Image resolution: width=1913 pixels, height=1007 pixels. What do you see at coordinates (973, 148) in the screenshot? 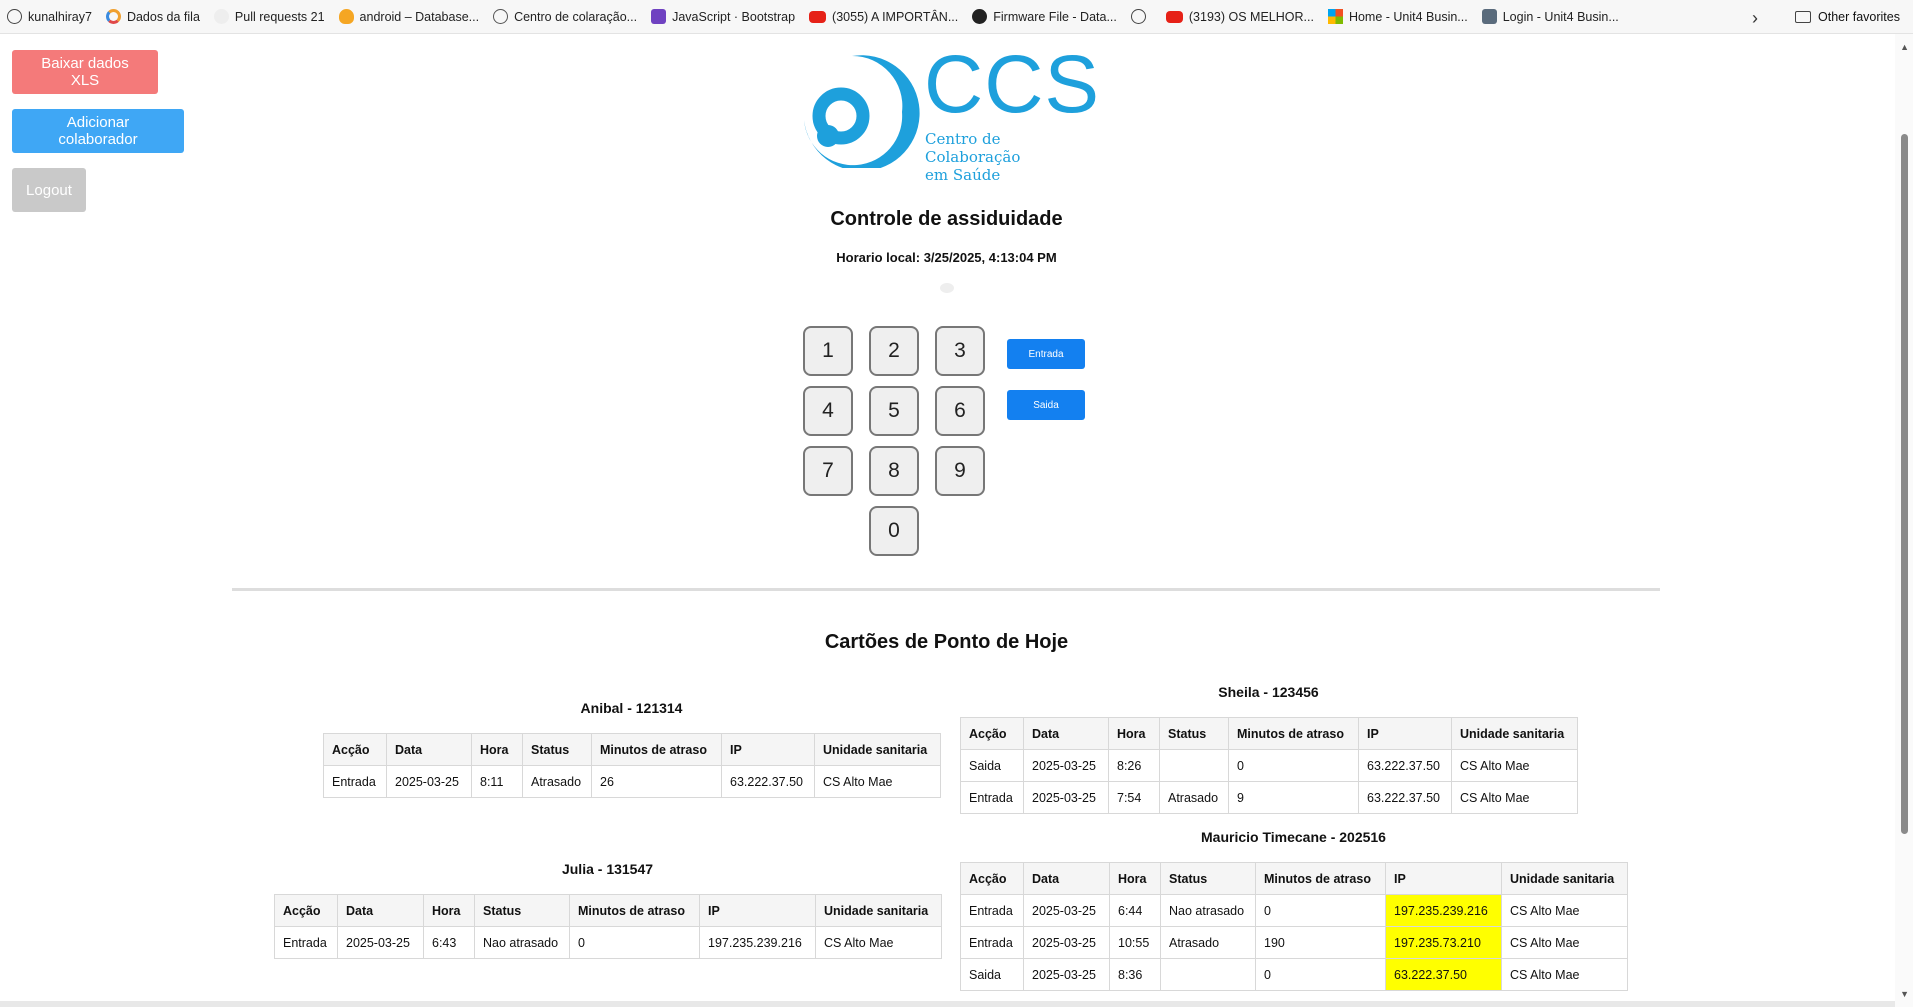
I see `logo-subtitle-line1: Centro de Colaboração` at bounding box center [973, 148].